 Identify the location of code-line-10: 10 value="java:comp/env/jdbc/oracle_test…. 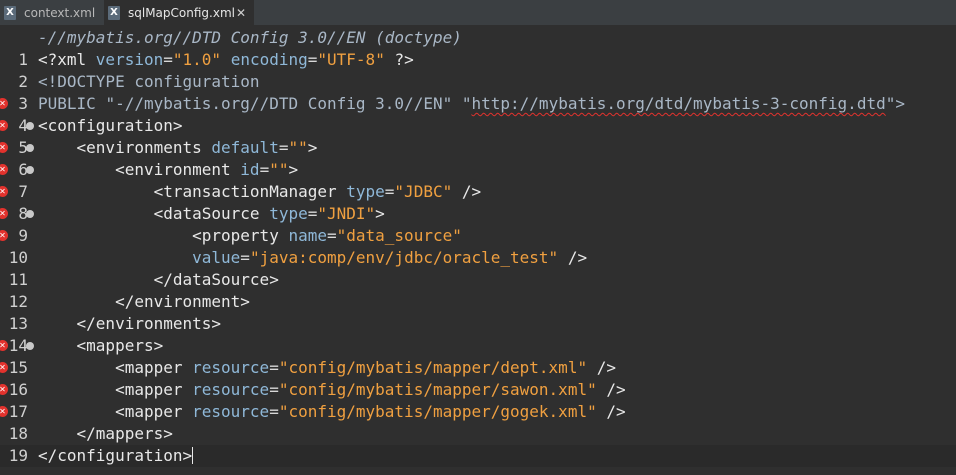
(478, 258).